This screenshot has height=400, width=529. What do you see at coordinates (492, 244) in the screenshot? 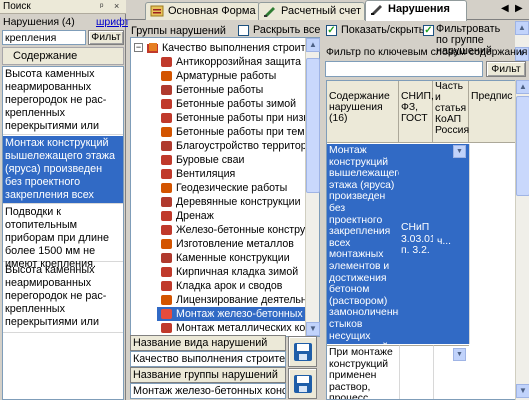
I see `grid-cell-order` at bounding box center [492, 244].